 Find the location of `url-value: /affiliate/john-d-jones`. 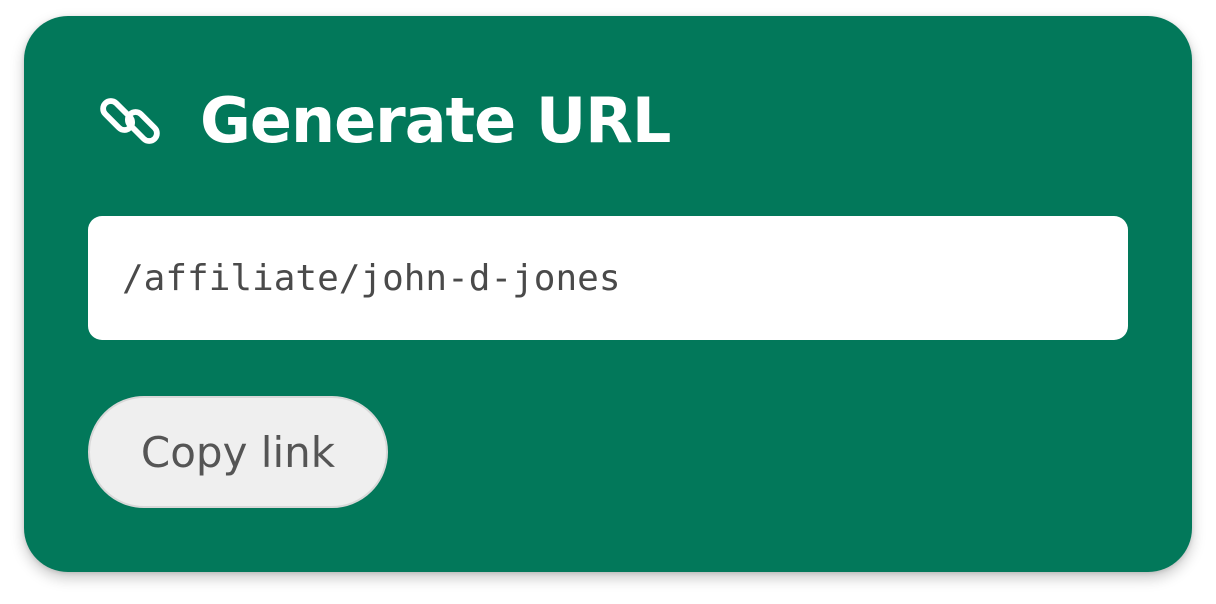

url-value: /affiliate/john-d-jones is located at coordinates (371, 278).